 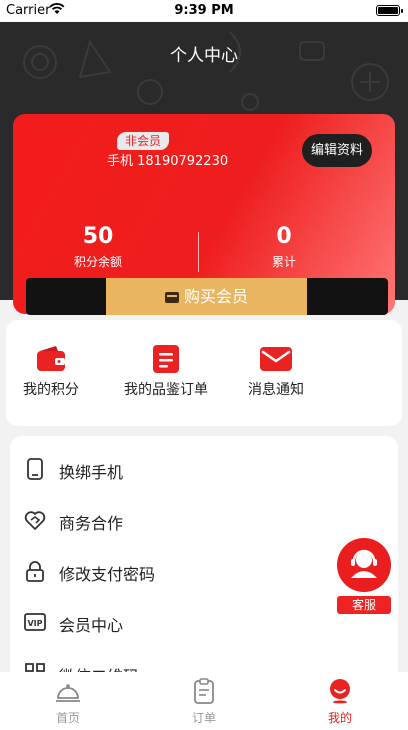 What do you see at coordinates (171, 297) in the screenshot?
I see `card-icon` at bounding box center [171, 297].